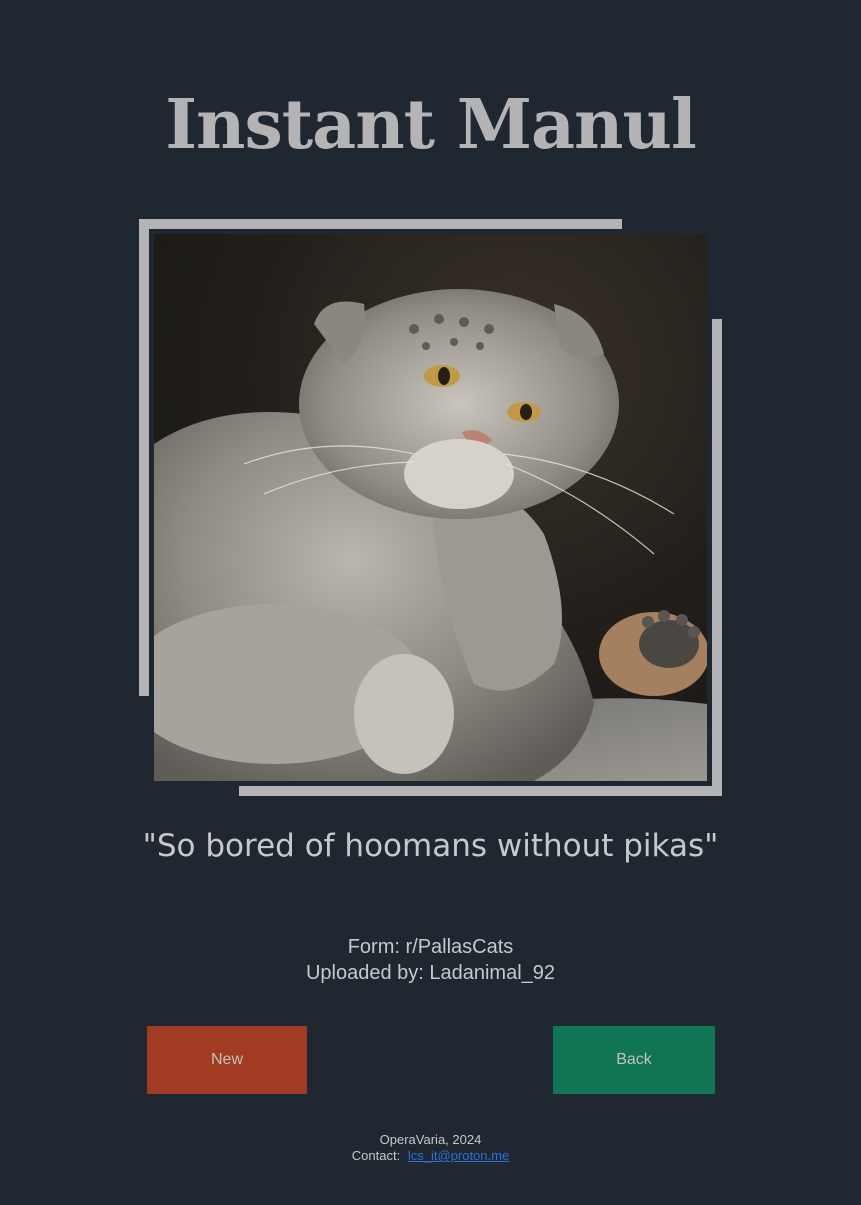  I want to click on caption-quote: "So bored of hoomans without pikas", so click(430, 846).